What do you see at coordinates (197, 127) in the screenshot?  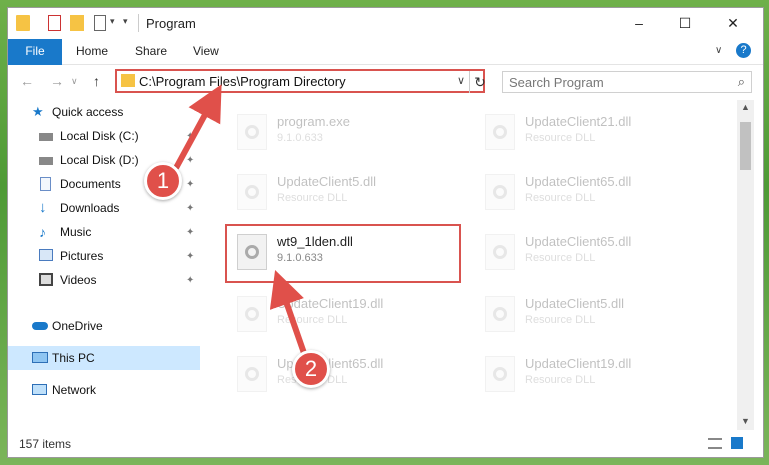 I see `arrow-to-address-bar` at bounding box center [197, 127].